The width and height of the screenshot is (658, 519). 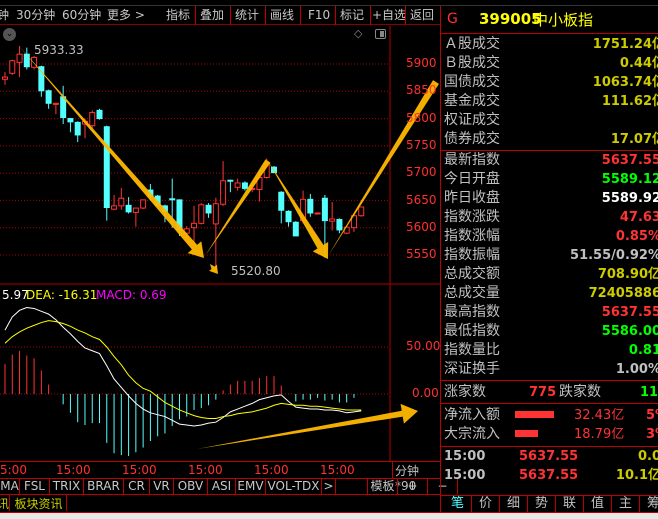 I want to click on indicator-tab: 模板, so click(x=383, y=486).